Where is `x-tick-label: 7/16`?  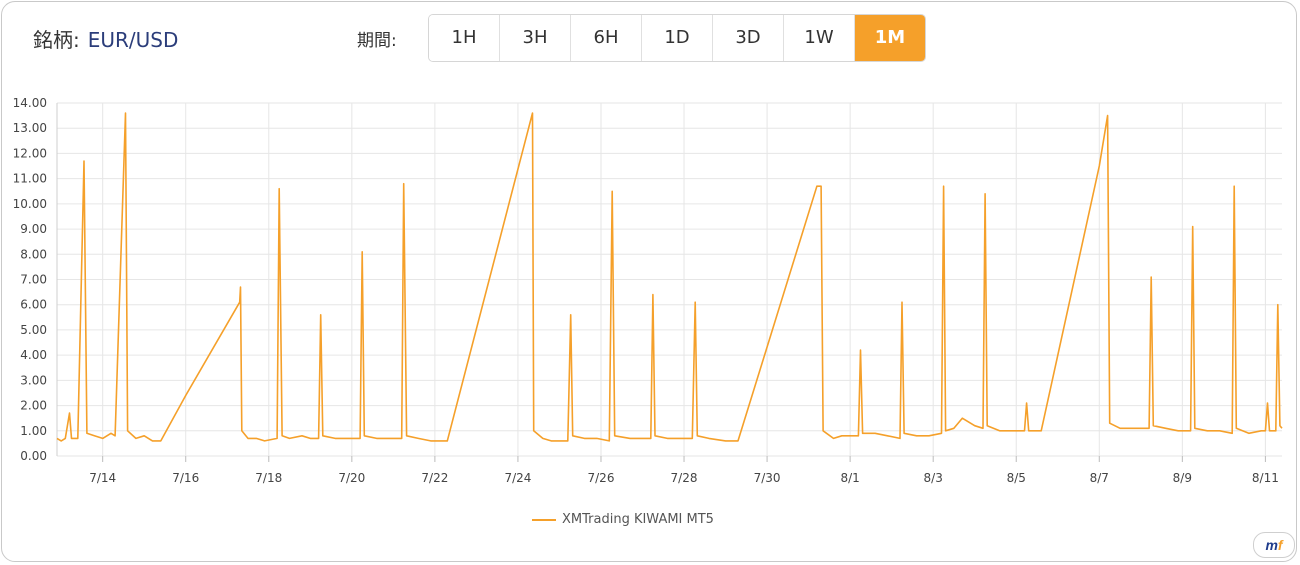 x-tick-label: 7/16 is located at coordinates (185, 478).